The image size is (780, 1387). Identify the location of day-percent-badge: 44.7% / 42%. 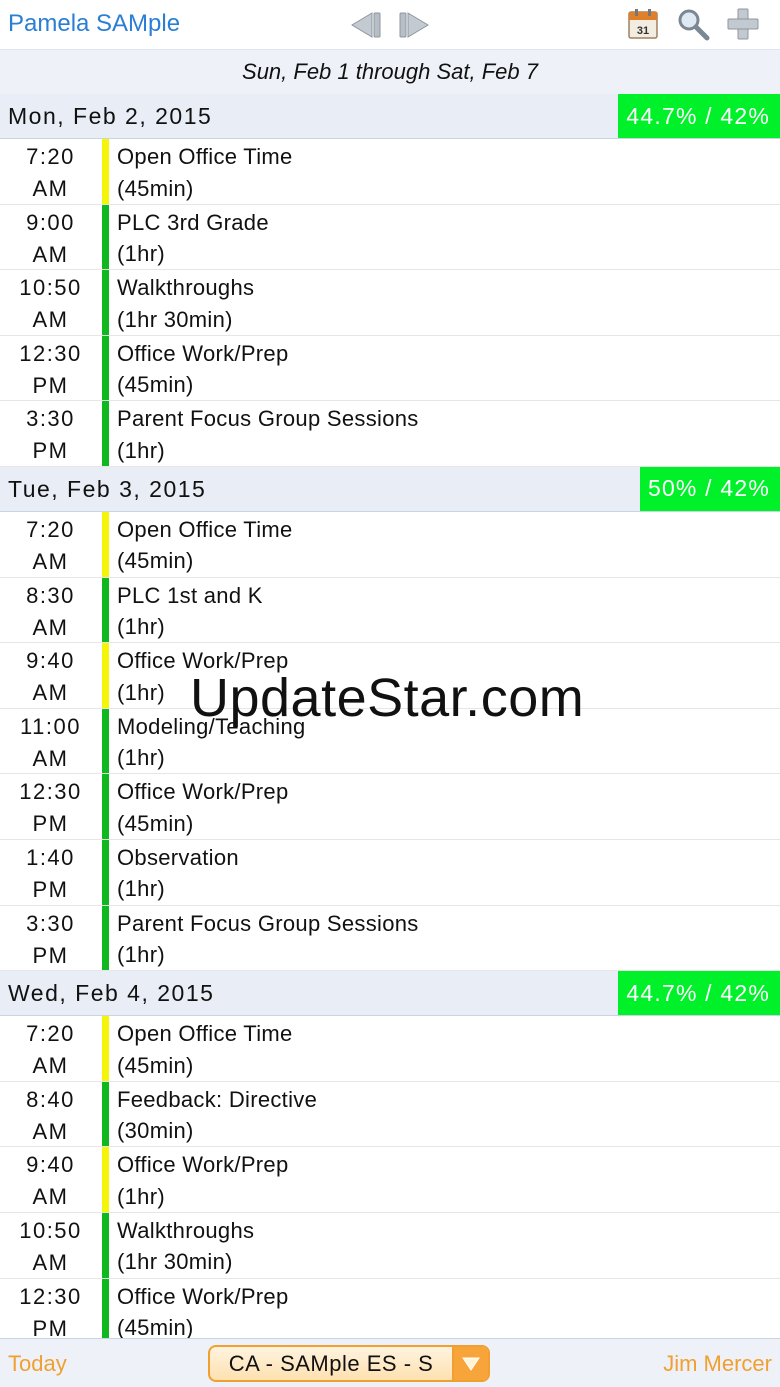
(699, 116).